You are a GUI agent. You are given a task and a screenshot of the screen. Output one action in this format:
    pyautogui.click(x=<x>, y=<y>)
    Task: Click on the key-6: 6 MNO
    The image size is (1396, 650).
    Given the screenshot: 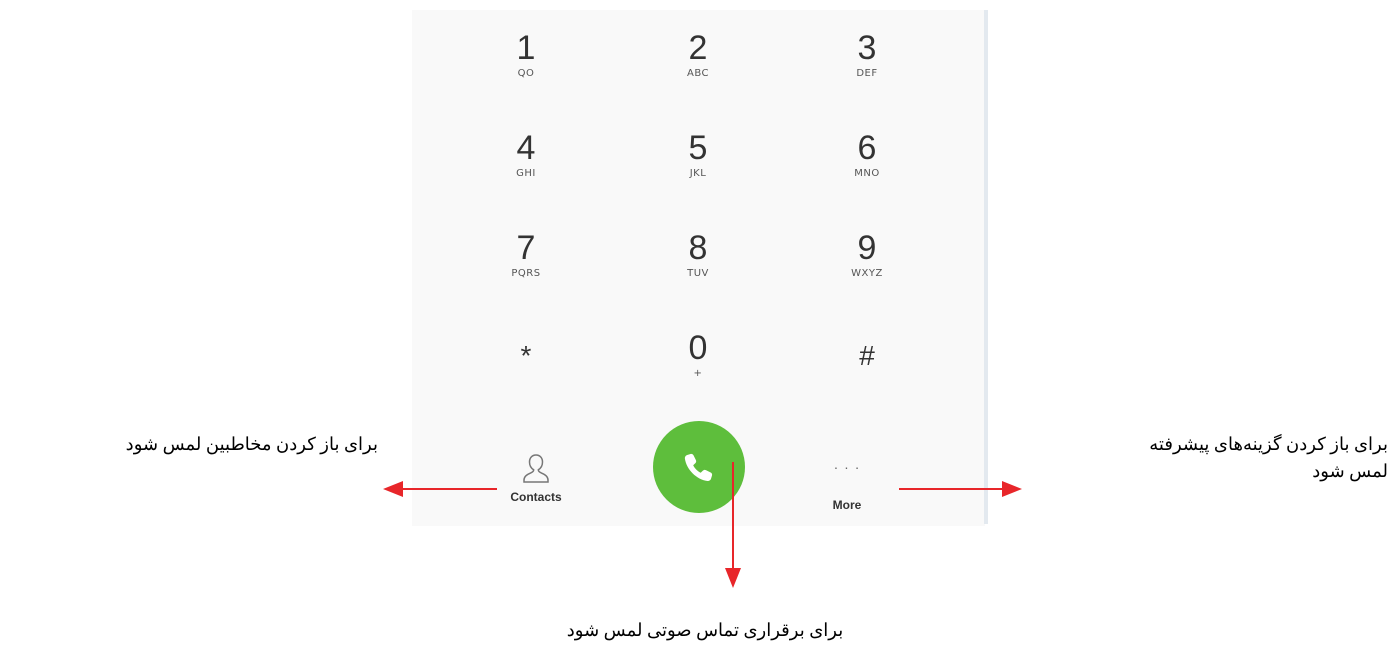 What is the action you would take?
    pyautogui.click(x=867, y=175)
    